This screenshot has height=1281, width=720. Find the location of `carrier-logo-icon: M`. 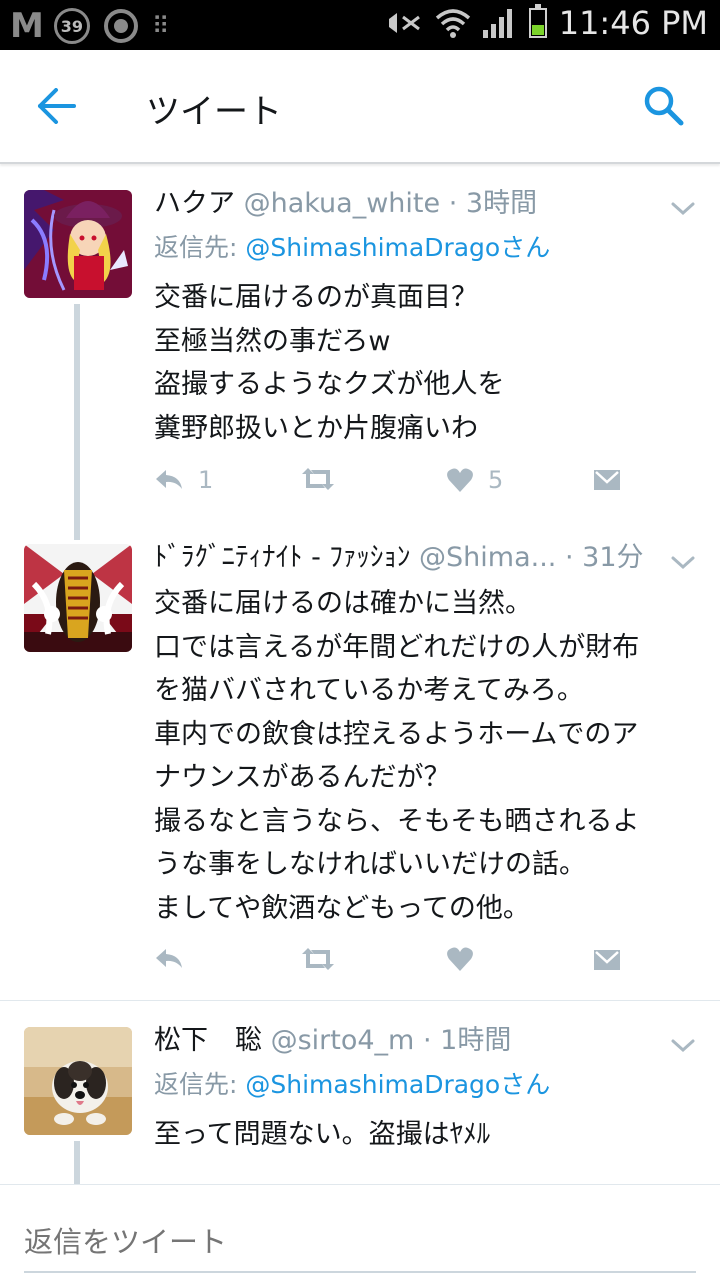

carrier-logo-icon: M is located at coordinates (27, 26).